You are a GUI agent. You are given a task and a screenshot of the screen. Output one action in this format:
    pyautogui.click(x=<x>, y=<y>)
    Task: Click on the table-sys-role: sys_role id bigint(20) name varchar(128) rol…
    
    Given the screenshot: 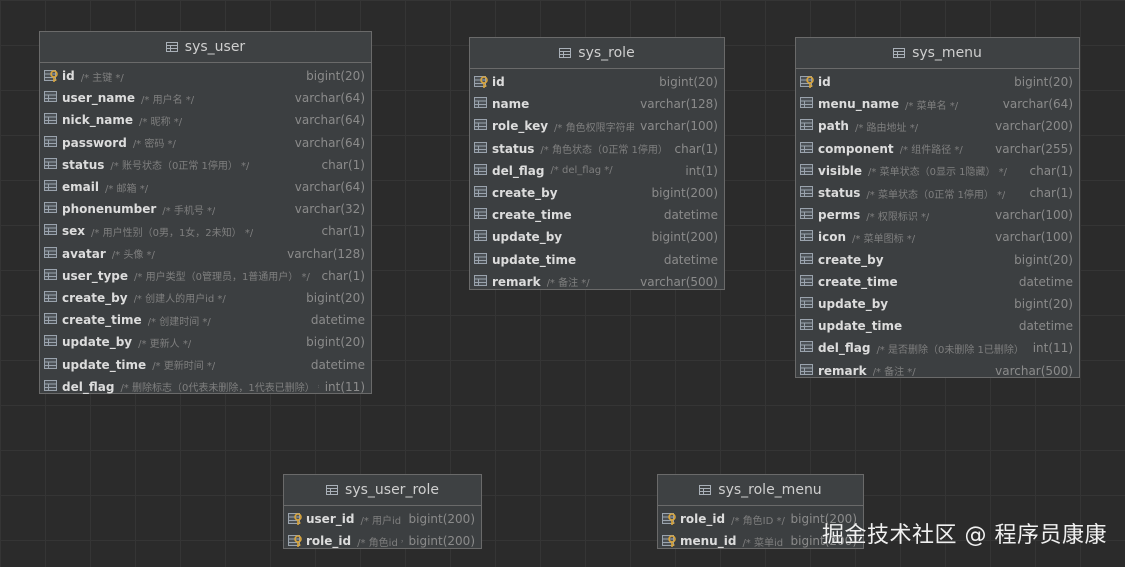 What is the action you would take?
    pyautogui.click(x=597, y=163)
    